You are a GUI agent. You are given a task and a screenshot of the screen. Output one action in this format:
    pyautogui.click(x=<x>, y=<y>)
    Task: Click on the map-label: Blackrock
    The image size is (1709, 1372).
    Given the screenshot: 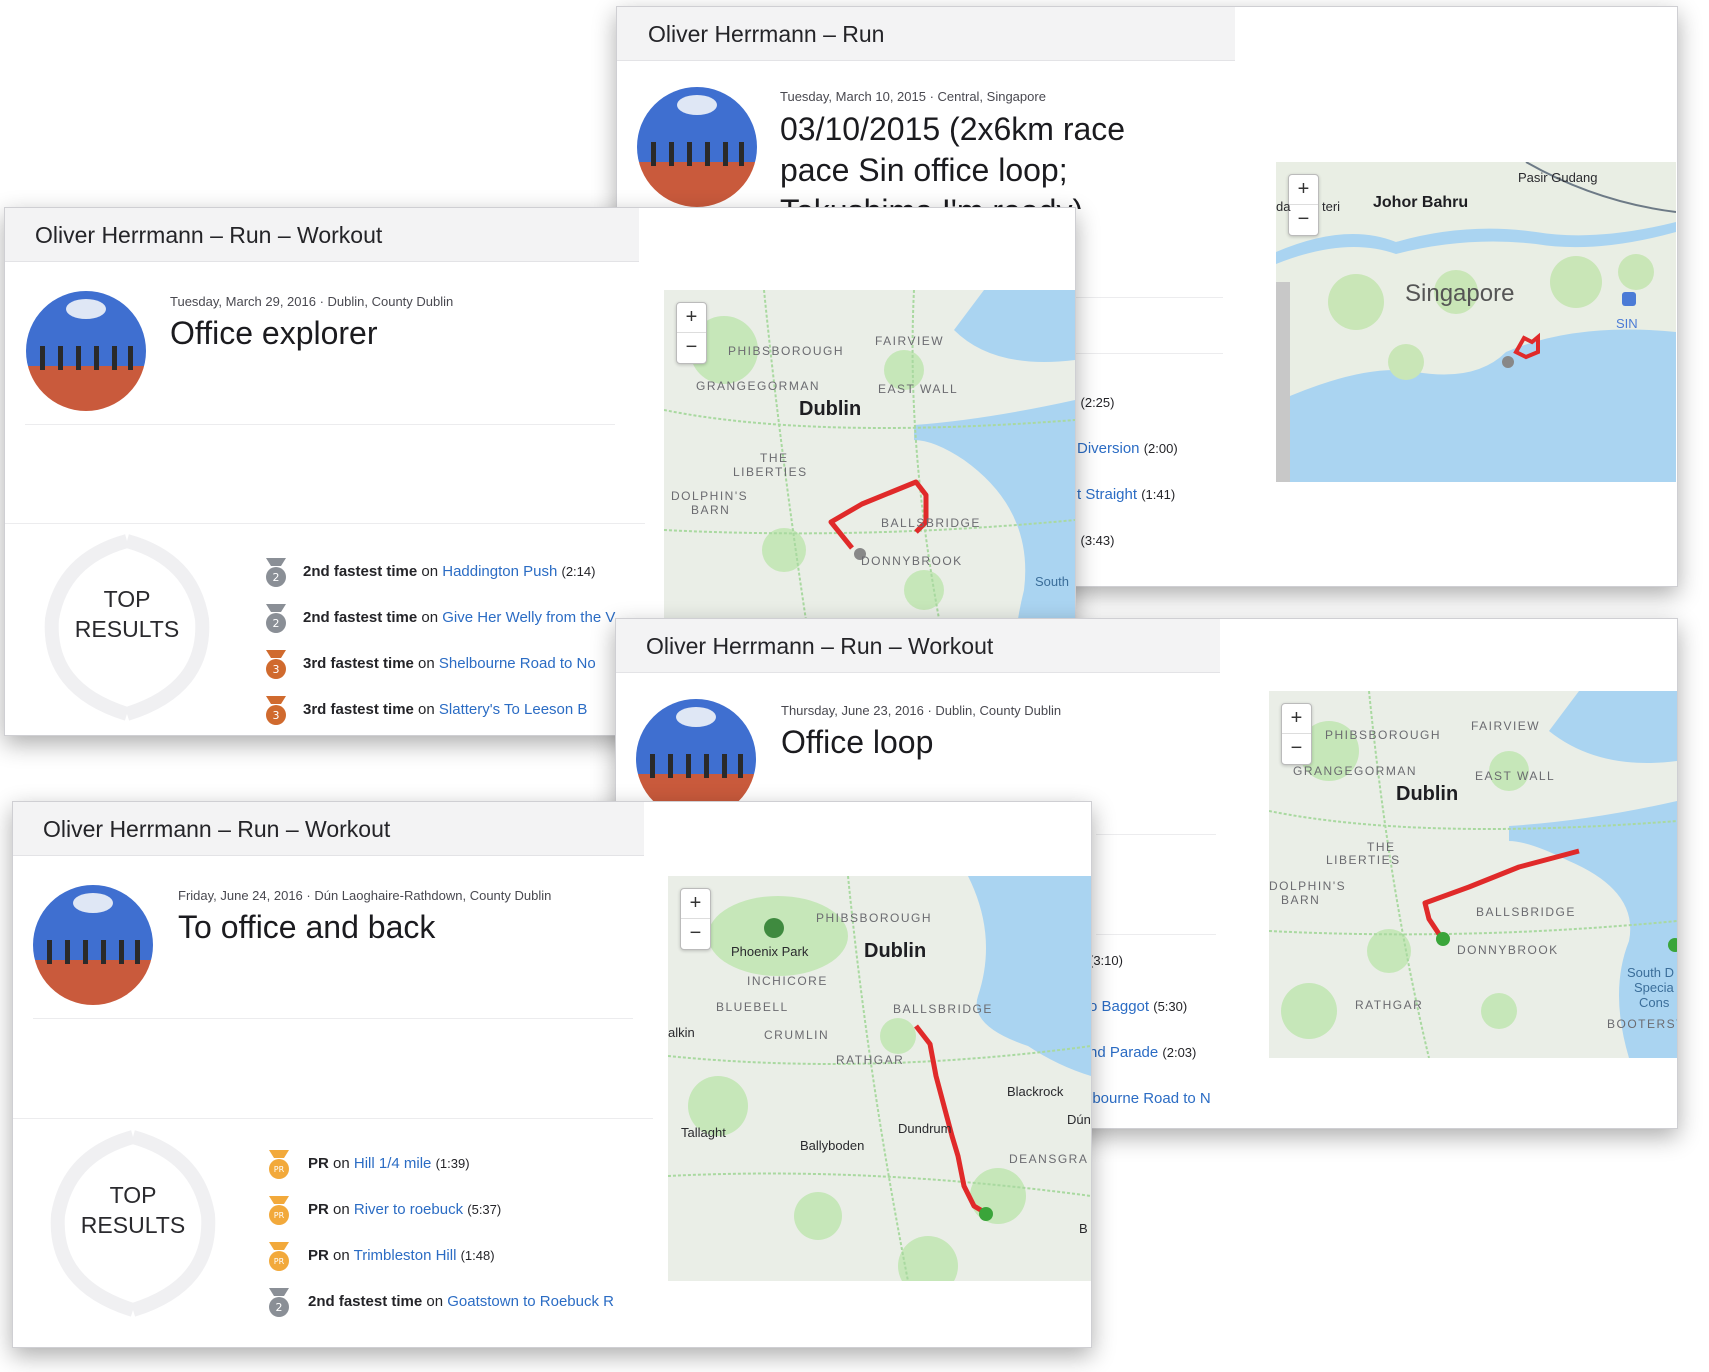 What is the action you would take?
    pyautogui.click(x=1035, y=1091)
    